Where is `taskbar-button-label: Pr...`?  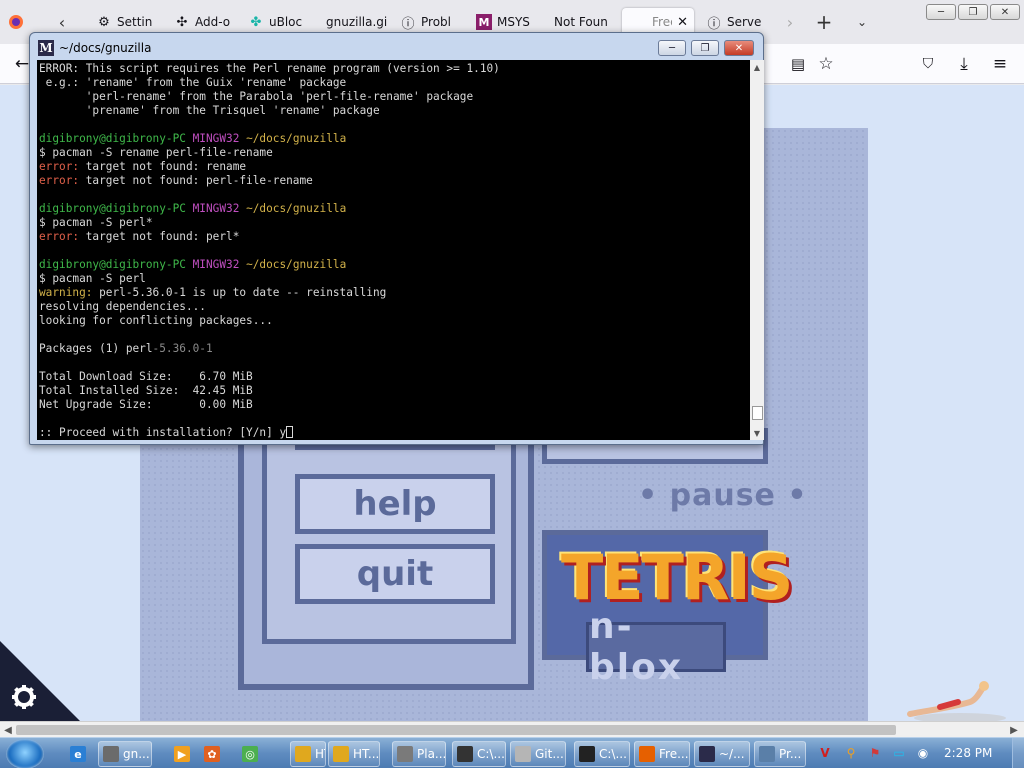 taskbar-button-label: Pr... is located at coordinates (790, 754).